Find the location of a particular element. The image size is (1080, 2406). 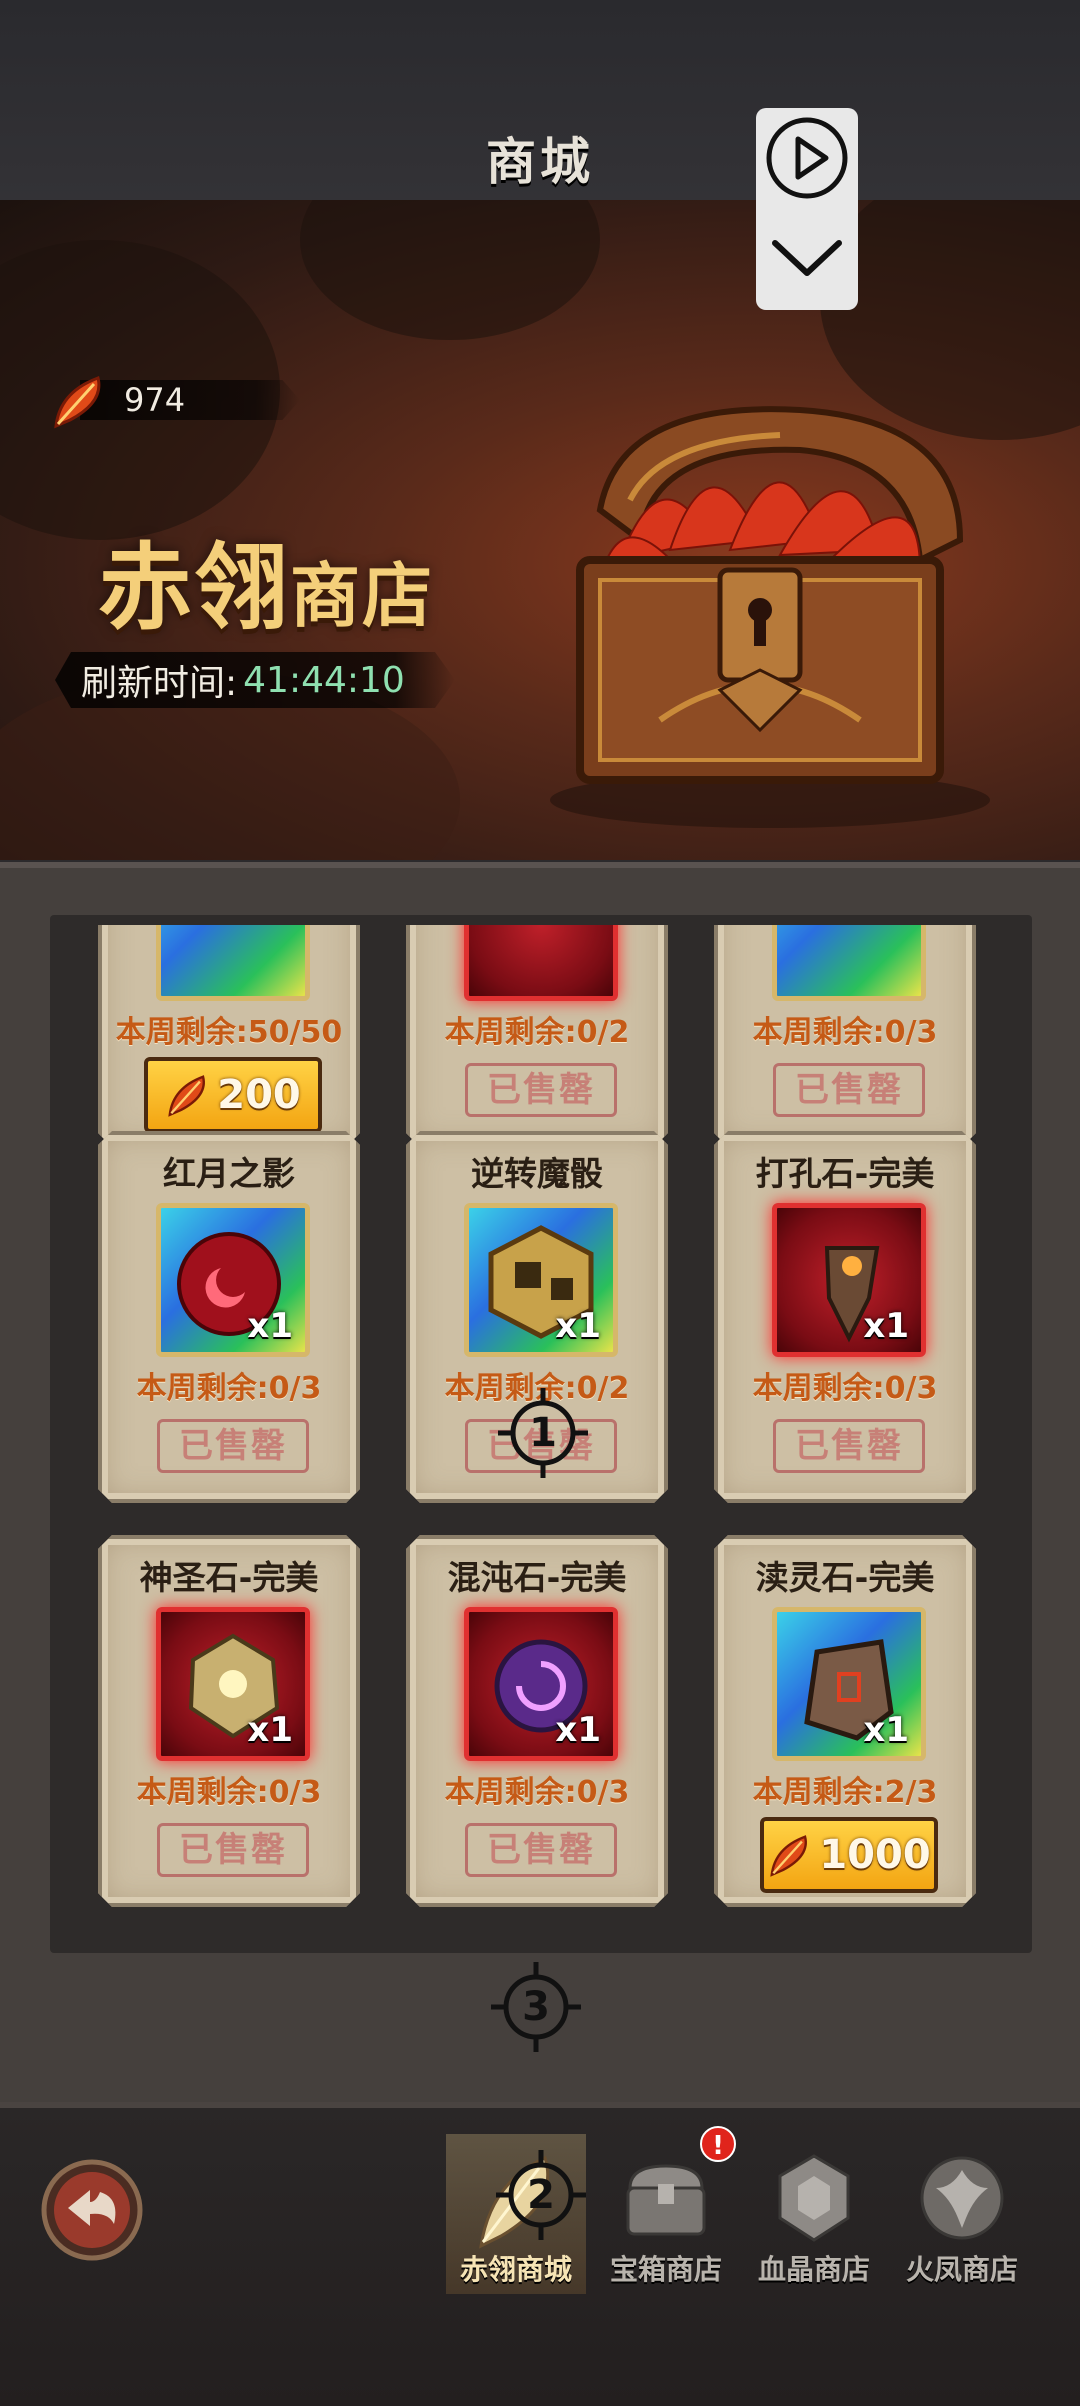

shop-title-sub: 商店 is located at coordinates (362, 596).